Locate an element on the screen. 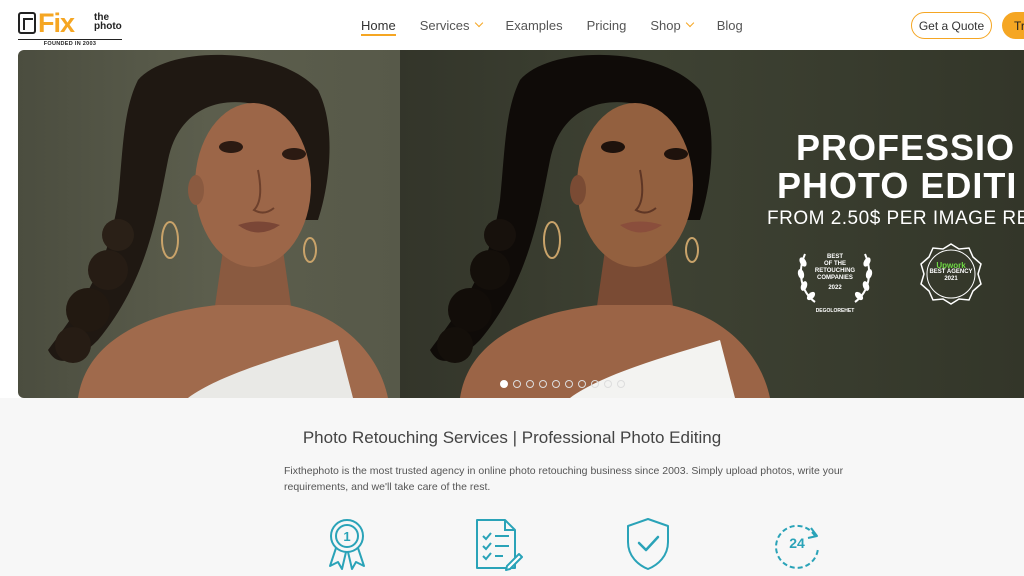 The height and width of the screenshot is (576, 1024). upwork-award-badge: Upwork BEST AGENCY 2021 is located at coordinates (951, 274).